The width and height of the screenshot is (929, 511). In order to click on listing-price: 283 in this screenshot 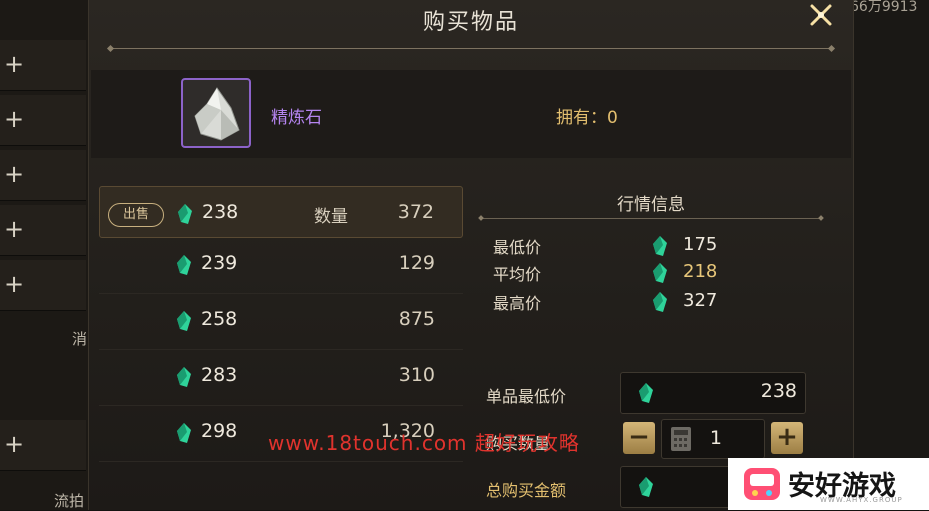, I will do `click(219, 375)`.